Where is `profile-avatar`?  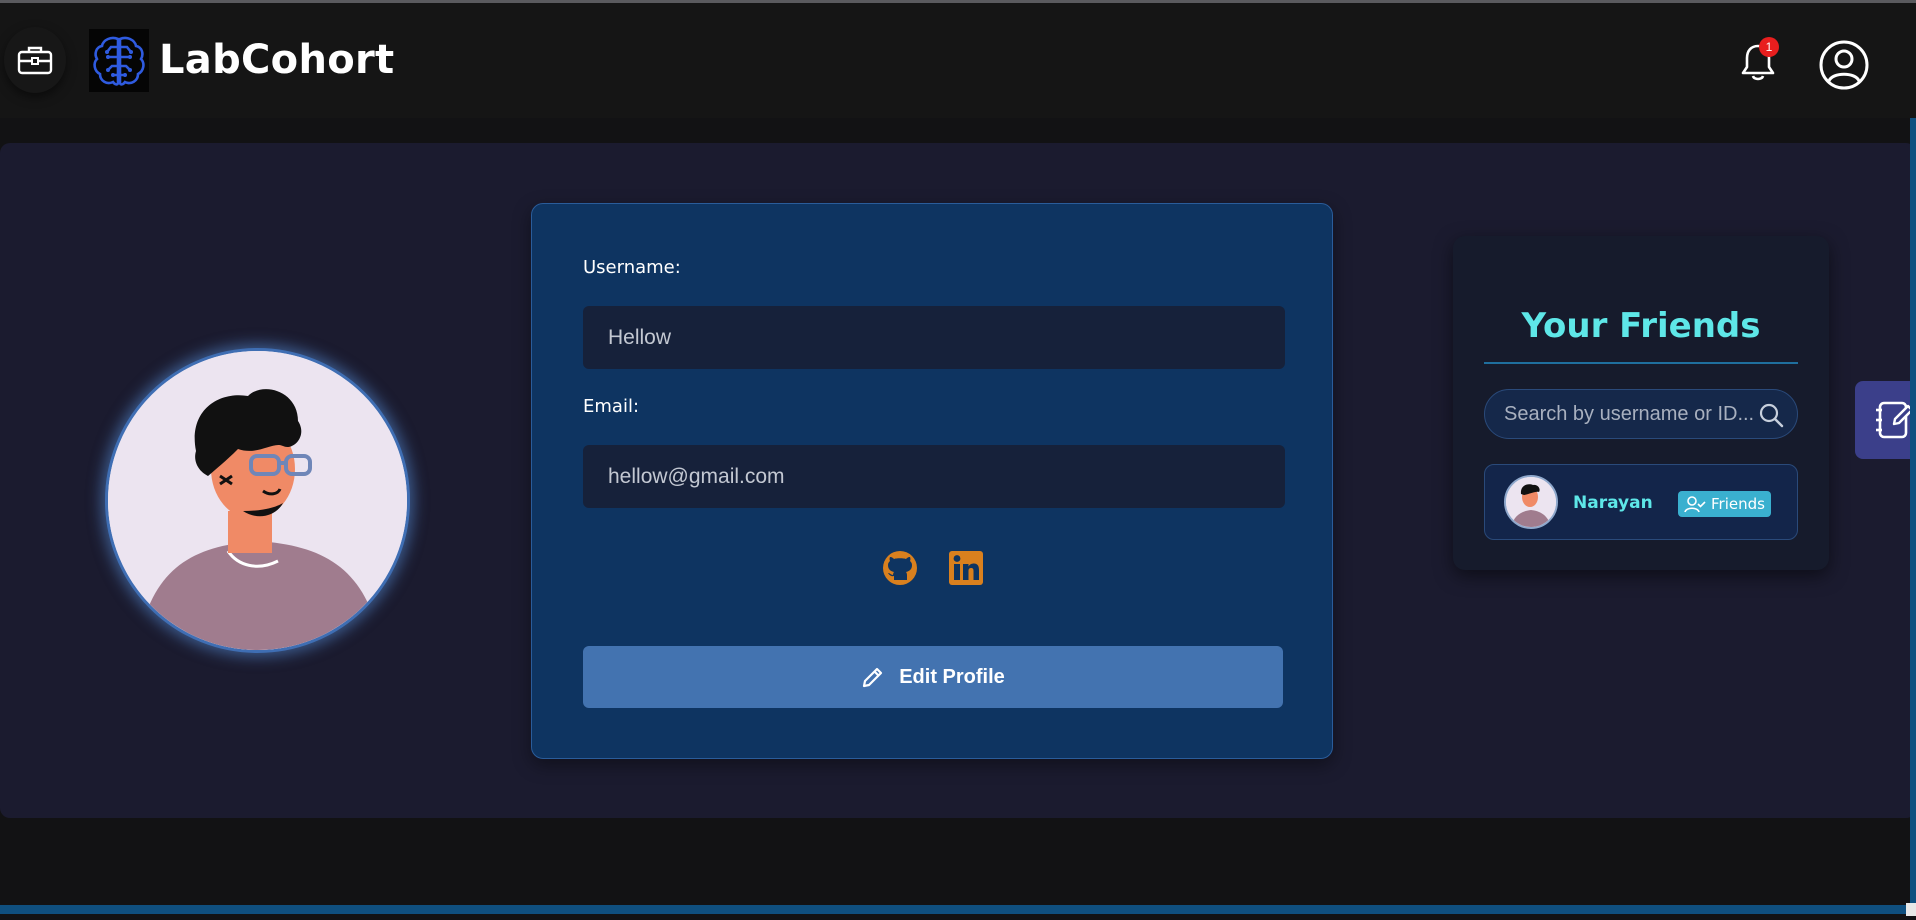 profile-avatar is located at coordinates (257, 500).